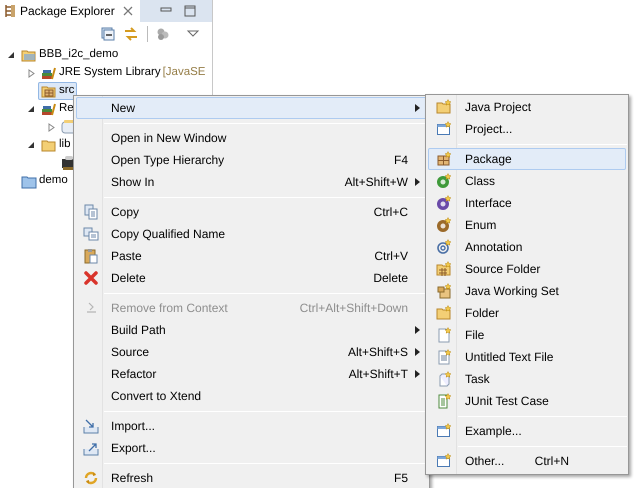 The height and width of the screenshot is (488, 638). Describe the element at coordinates (251, 160) in the screenshot. I see `menu-item: Open Type Hierarchy F4` at that location.